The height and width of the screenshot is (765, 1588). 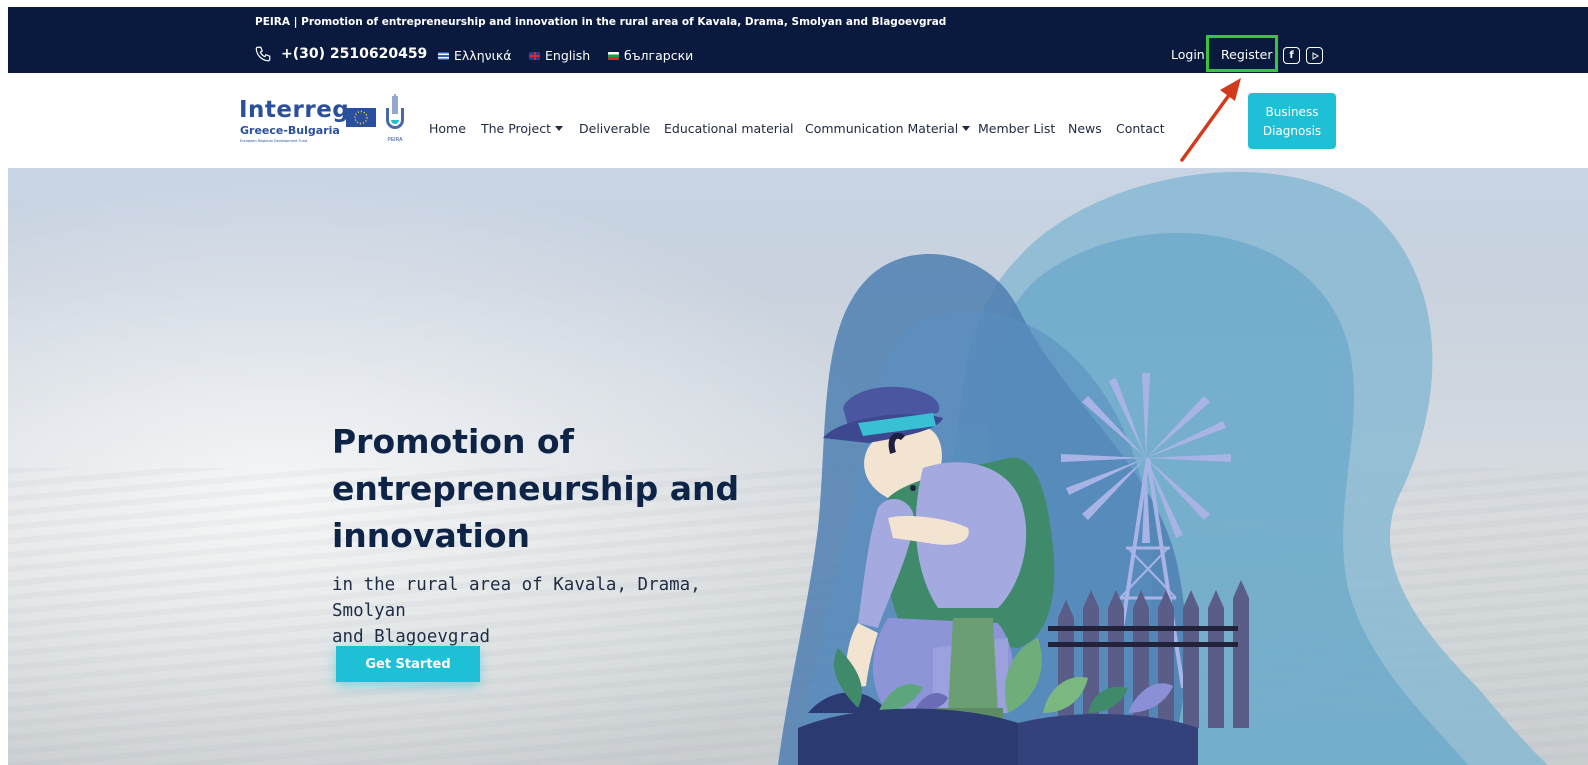 What do you see at coordinates (536, 488) in the screenshot?
I see `hero-headline-line2: entrepreneurship and` at bounding box center [536, 488].